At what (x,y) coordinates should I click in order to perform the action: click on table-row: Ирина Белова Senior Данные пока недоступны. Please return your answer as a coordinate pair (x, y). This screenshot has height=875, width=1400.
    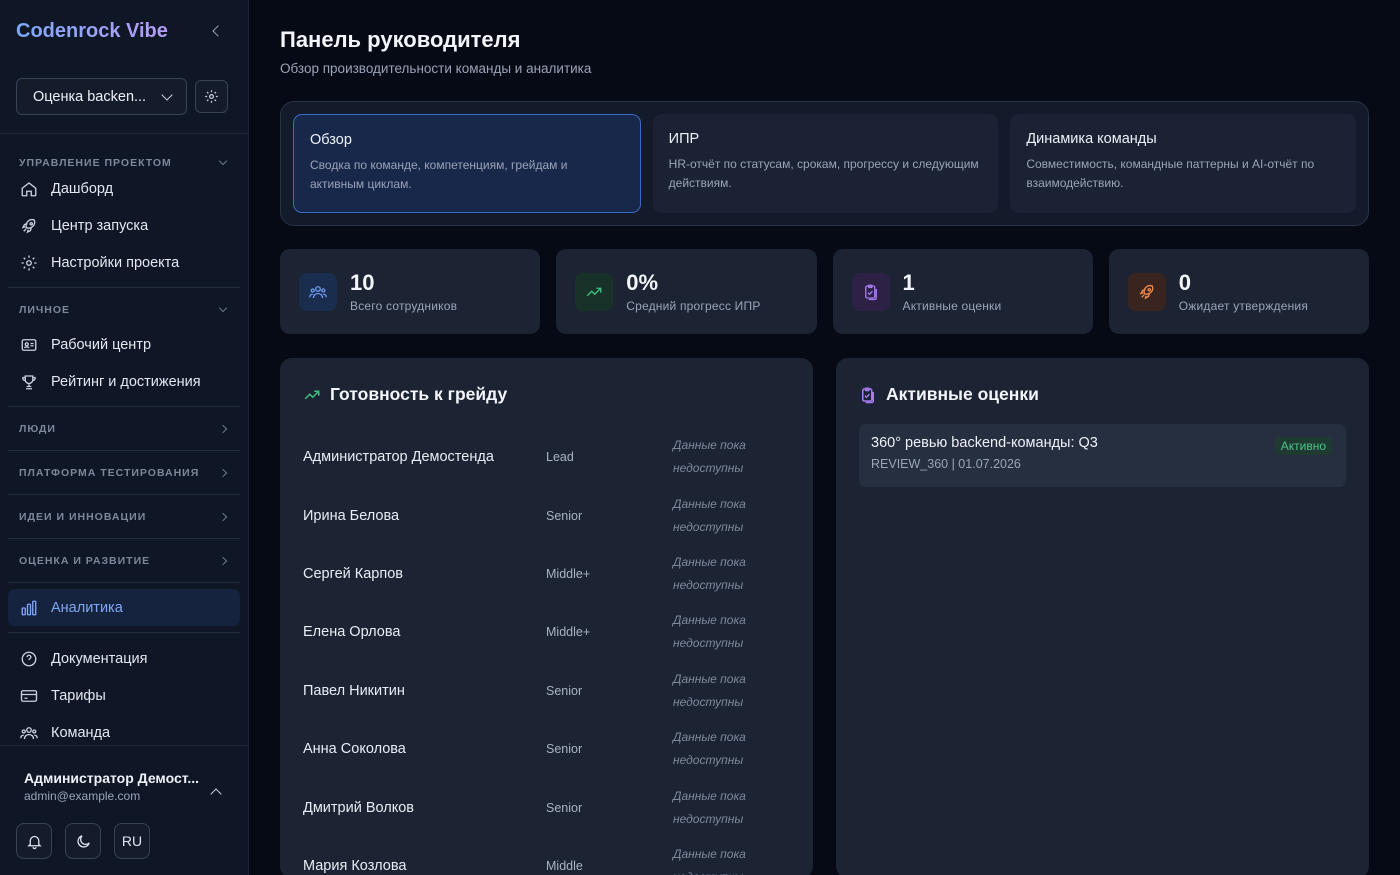
    Looking at the image, I should click on (546, 515).